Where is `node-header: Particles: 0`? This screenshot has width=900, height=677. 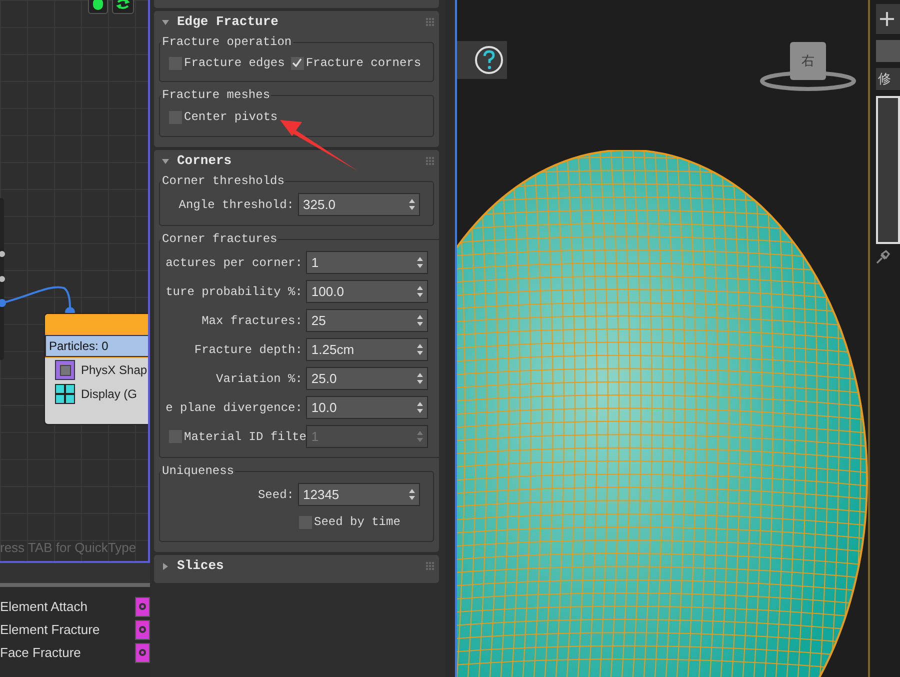
node-header: Particles: 0 is located at coordinates (96, 346).